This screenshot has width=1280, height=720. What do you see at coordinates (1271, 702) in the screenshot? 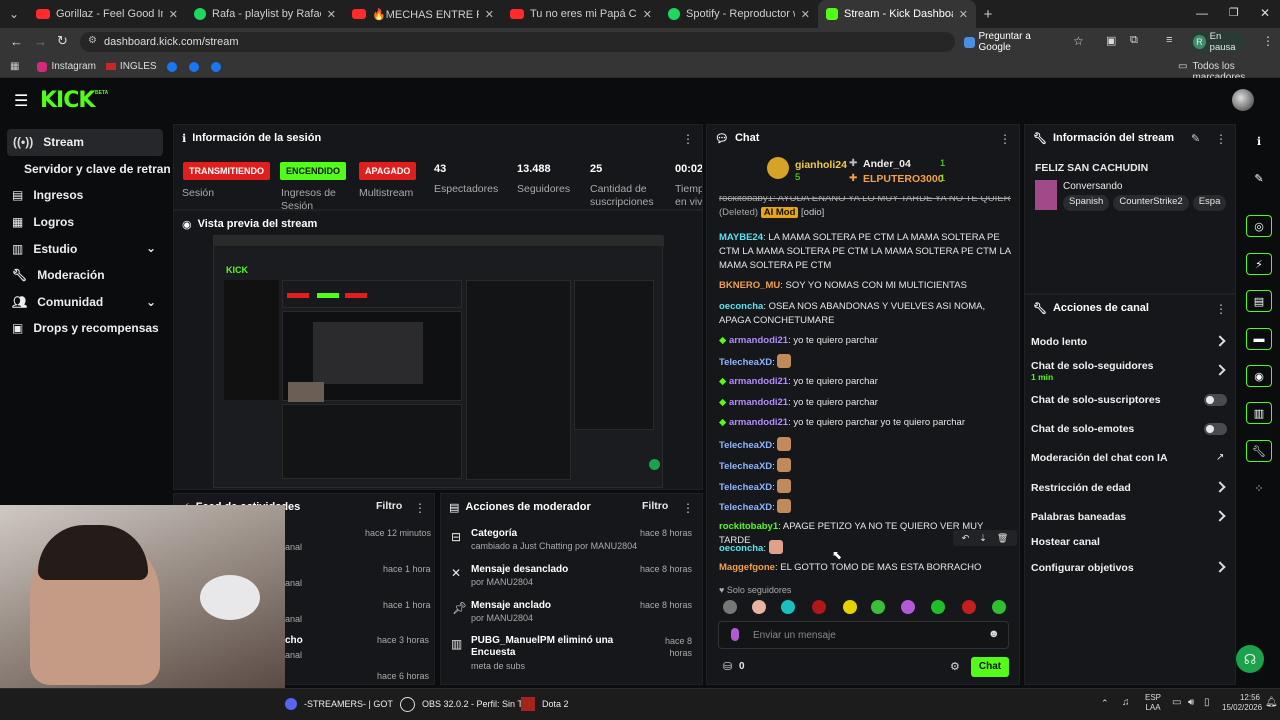
I see `notification-icon: 🔔︎` at bounding box center [1271, 702].